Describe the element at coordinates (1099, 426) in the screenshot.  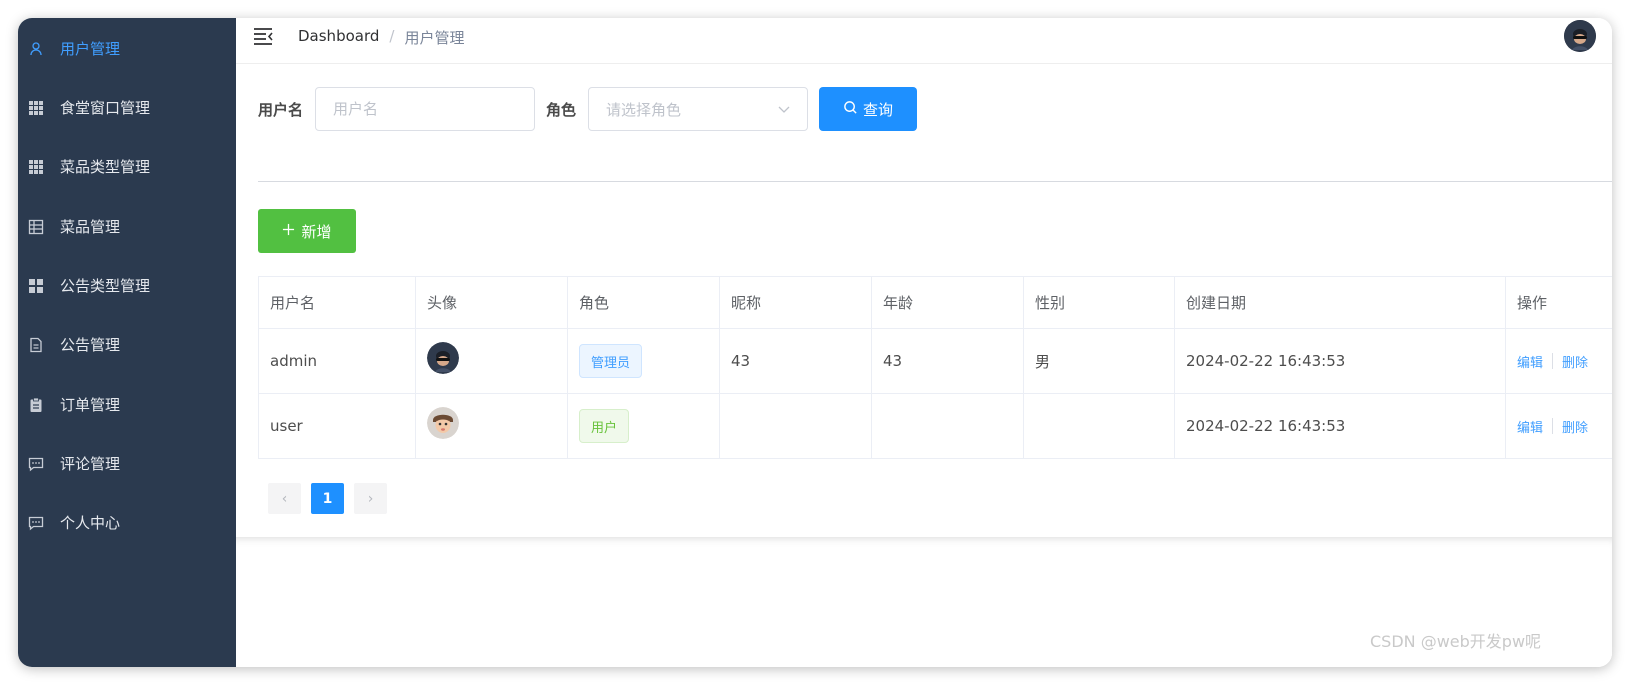
I see `cell-gender` at that location.